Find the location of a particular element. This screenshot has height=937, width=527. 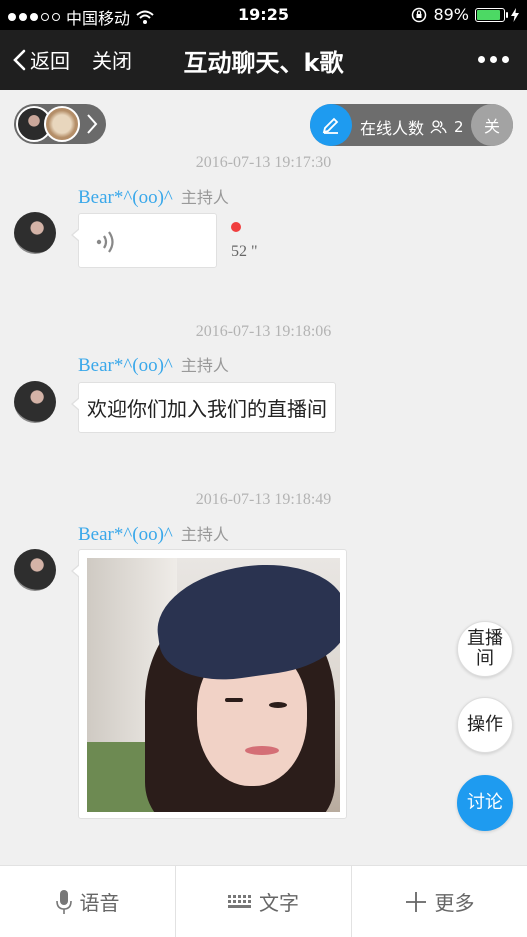

text-message: 欢迎你们加入我们的直播间 is located at coordinates (203, 407).